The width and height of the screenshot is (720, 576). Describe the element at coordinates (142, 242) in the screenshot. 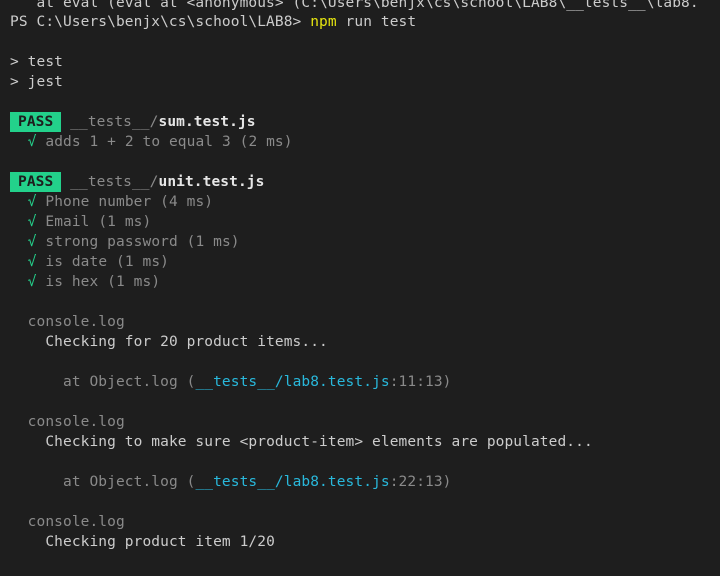

I see `test-name: strong password (1 ms)` at that location.